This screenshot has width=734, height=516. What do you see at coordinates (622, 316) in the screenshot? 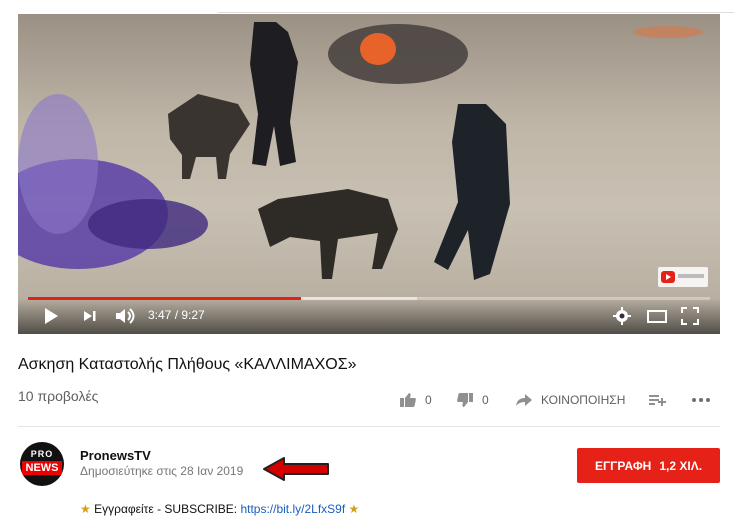
I see `settings-gear-icon` at bounding box center [622, 316].